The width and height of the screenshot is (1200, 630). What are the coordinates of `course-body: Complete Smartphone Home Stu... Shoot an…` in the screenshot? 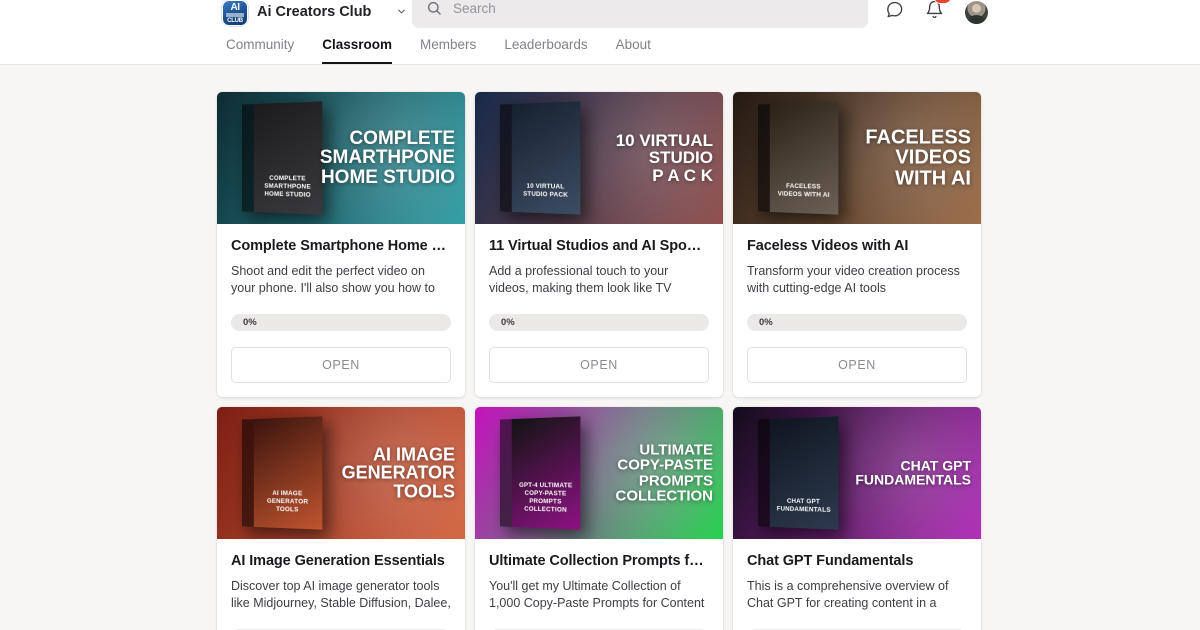 It's located at (341, 310).